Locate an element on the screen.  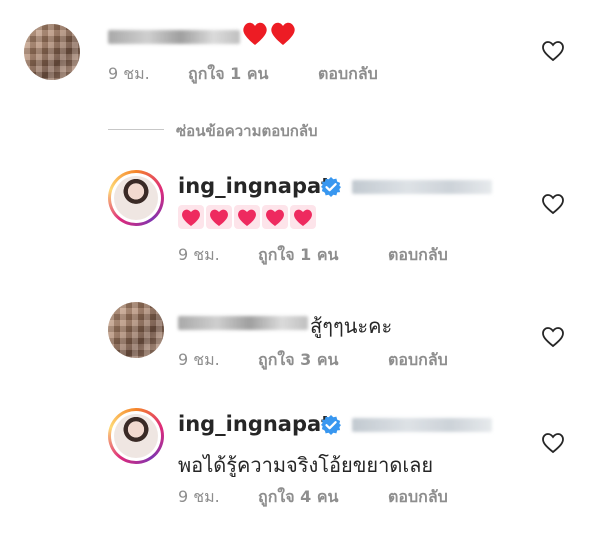
comment-likes-count: ถูกใจ 1 คน is located at coordinates (228, 74).